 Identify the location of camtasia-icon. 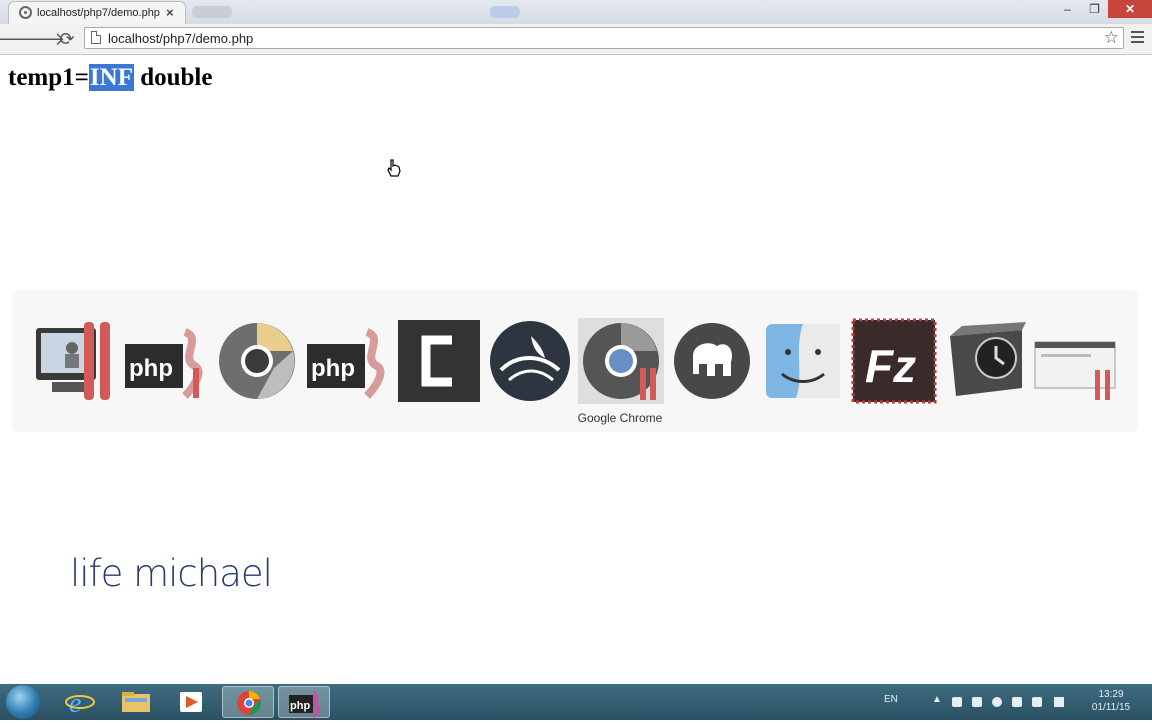
(439, 361).